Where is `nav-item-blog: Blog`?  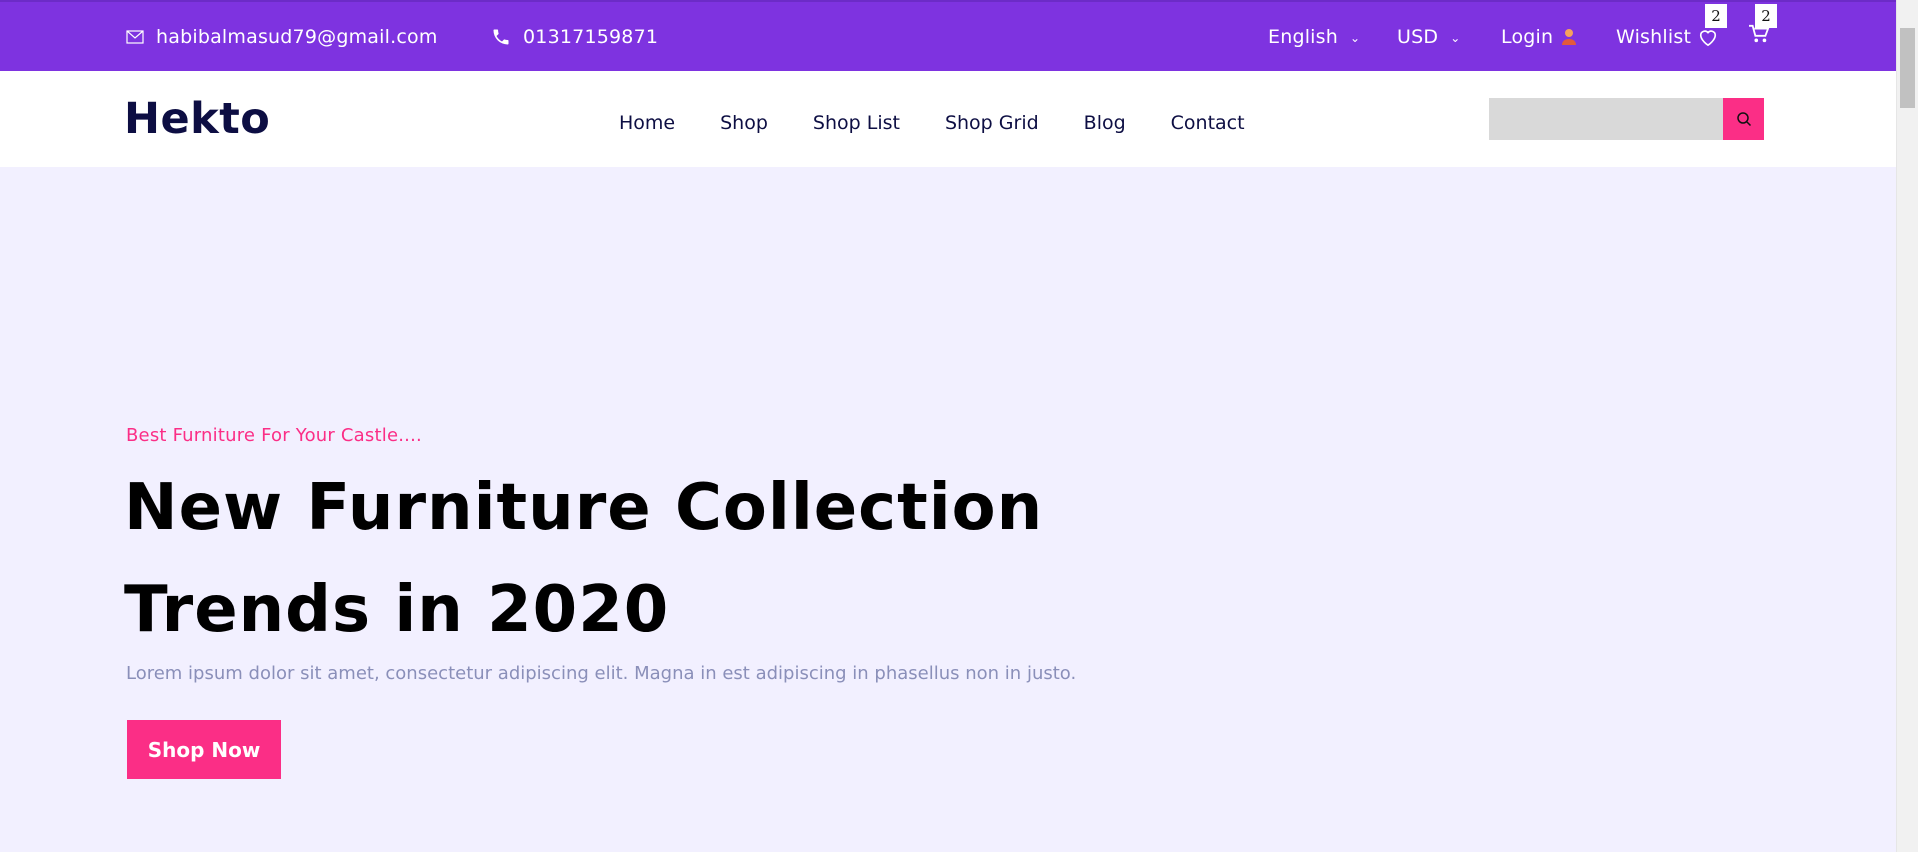
nav-item-blog: Blog is located at coordinates (1105, 119).